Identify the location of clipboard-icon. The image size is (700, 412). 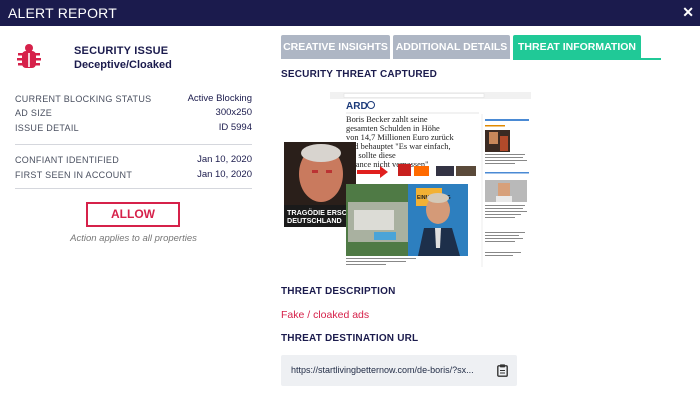
(502, 370).